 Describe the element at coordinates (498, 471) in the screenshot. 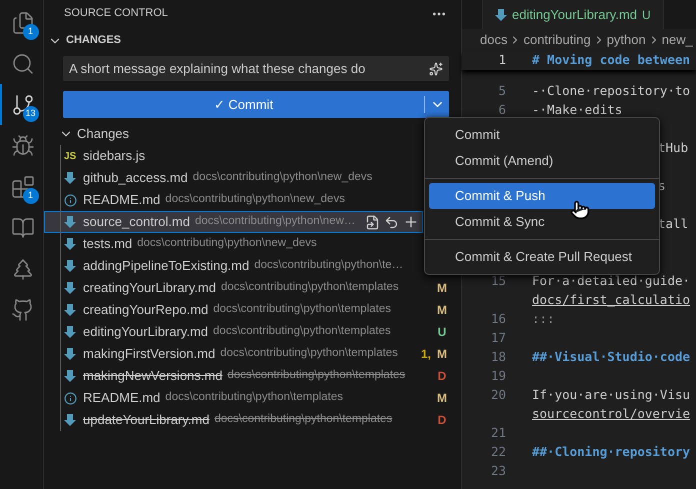

I see `line-number: 23` at that location.